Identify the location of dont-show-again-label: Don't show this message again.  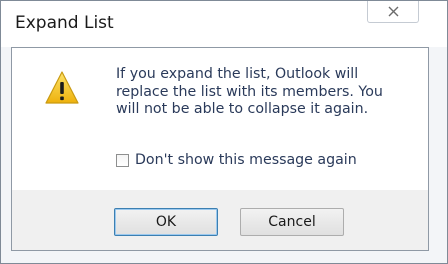
(246, 160).